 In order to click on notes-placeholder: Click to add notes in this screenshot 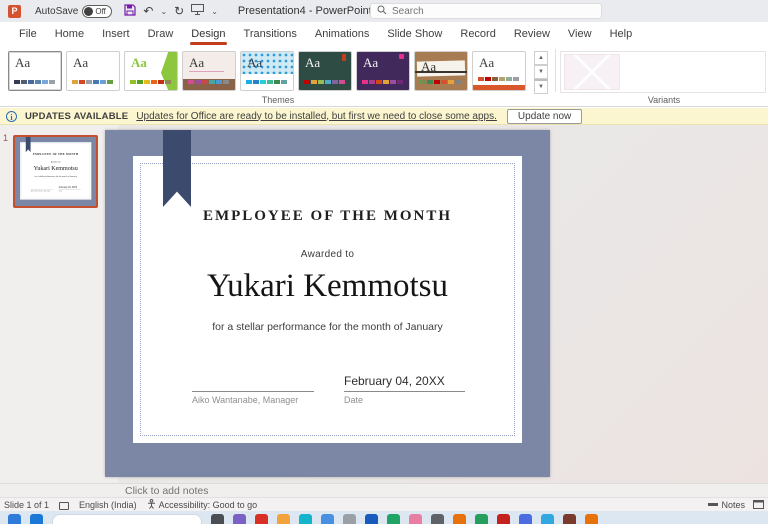, I will do `click(166, 491)`.